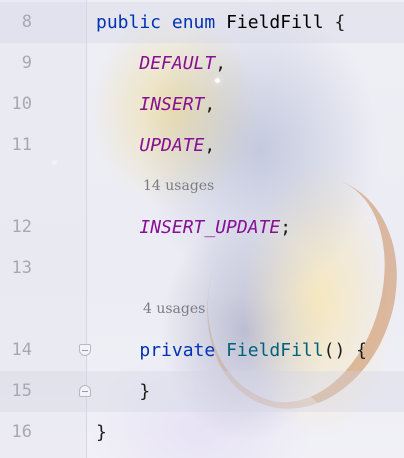 Image resolution: width=404 pixels, height=458 pixels. I want to click on code-line-text: private FieldFill() {, so click(231, 350).